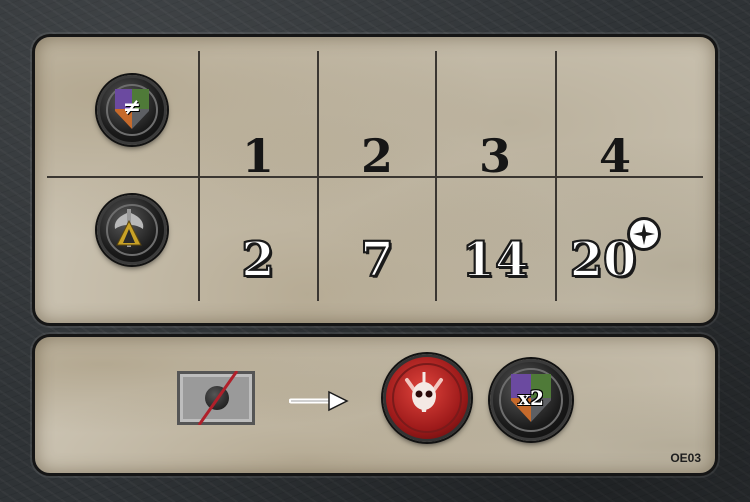 The height and width of the screenshot is (502, 750). What do you see at coordinates (495, 260) in the screenshot?
I see `reward-value: 14` at bounding box center [495, 260].